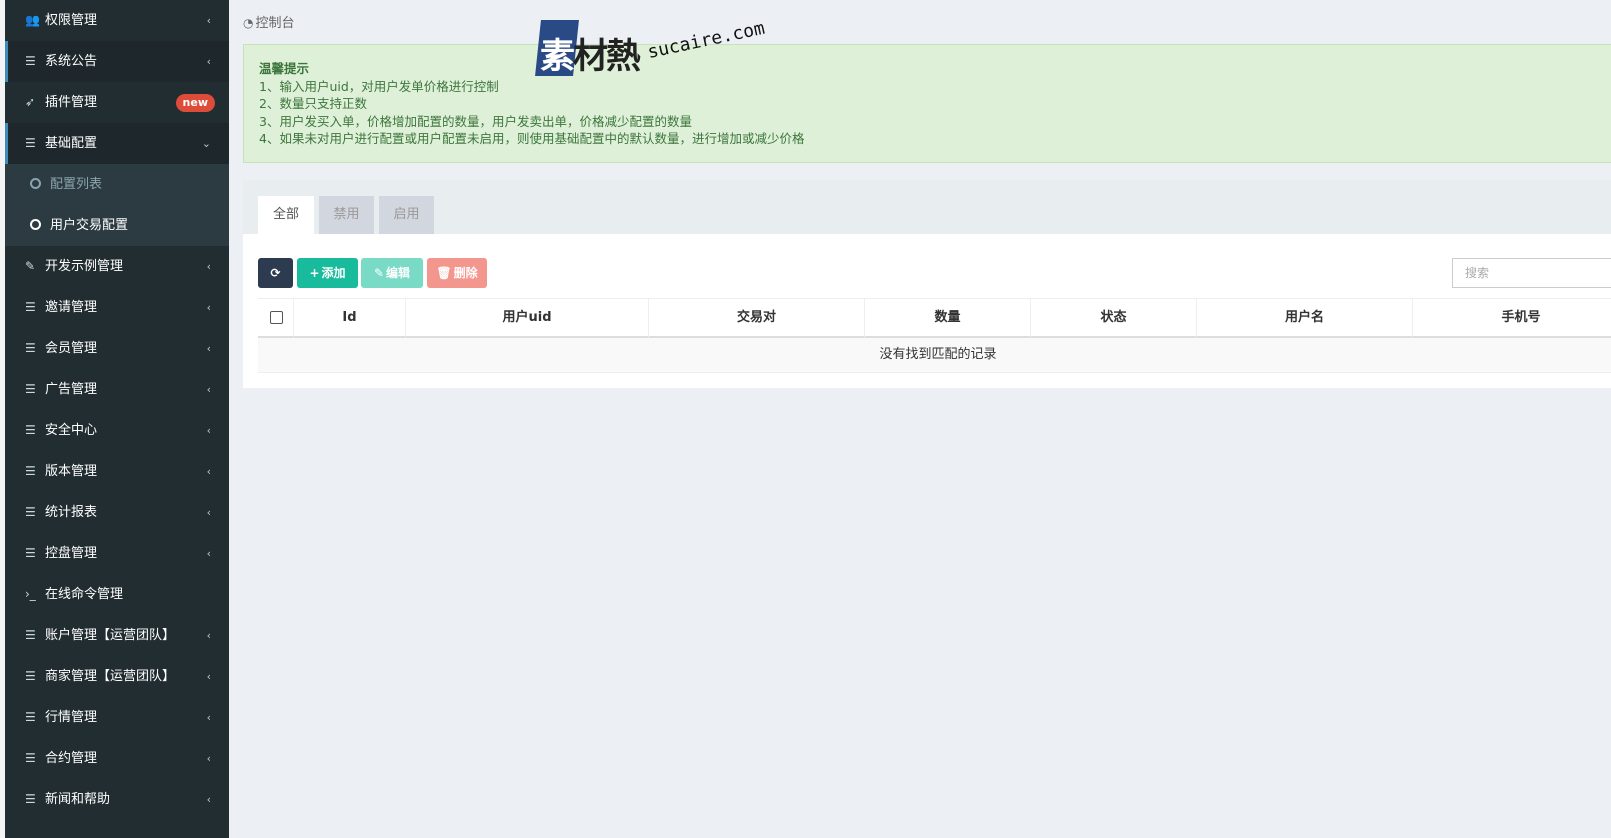  I want to click on rocket-icon: ➶, so click(30, 102).